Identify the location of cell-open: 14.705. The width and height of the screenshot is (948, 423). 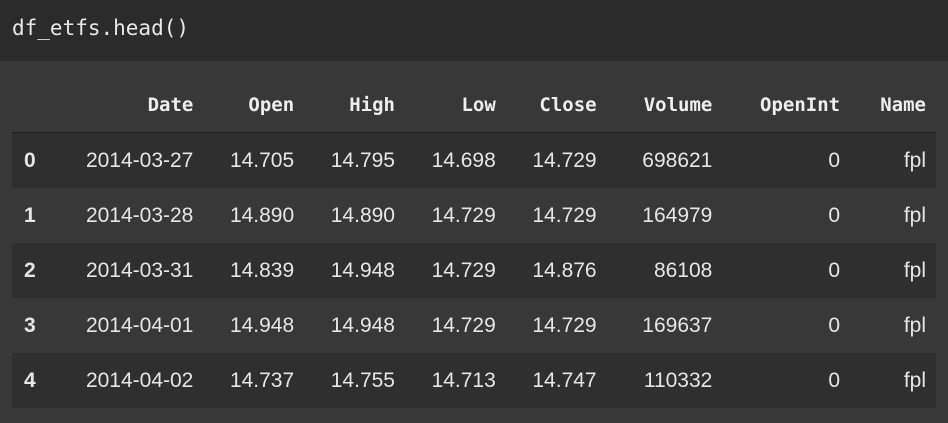
(262, 160).